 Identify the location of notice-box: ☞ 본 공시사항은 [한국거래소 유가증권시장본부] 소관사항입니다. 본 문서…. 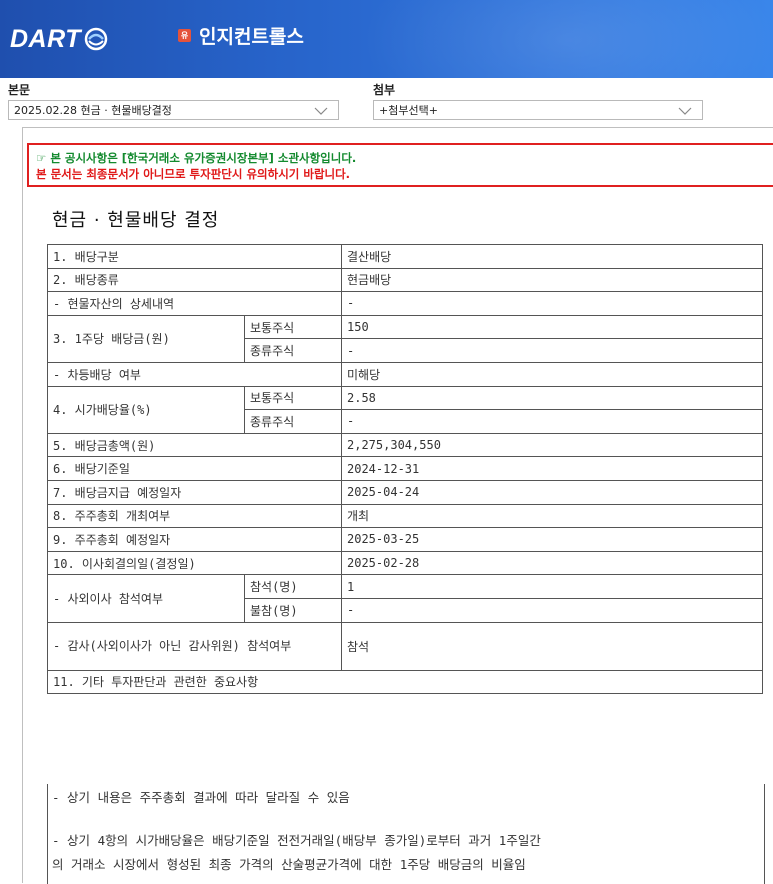
(400, 165).